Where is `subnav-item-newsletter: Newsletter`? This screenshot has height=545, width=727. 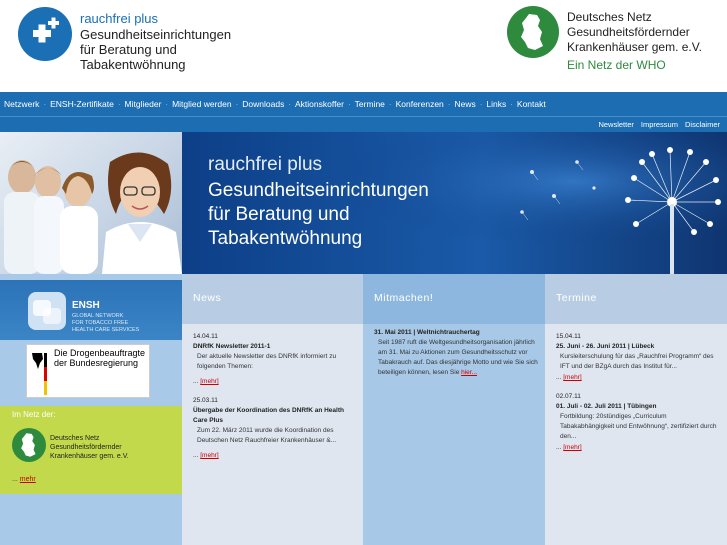 subnav-item-newsletter: Newsletter is located at coordinates (615, 124).